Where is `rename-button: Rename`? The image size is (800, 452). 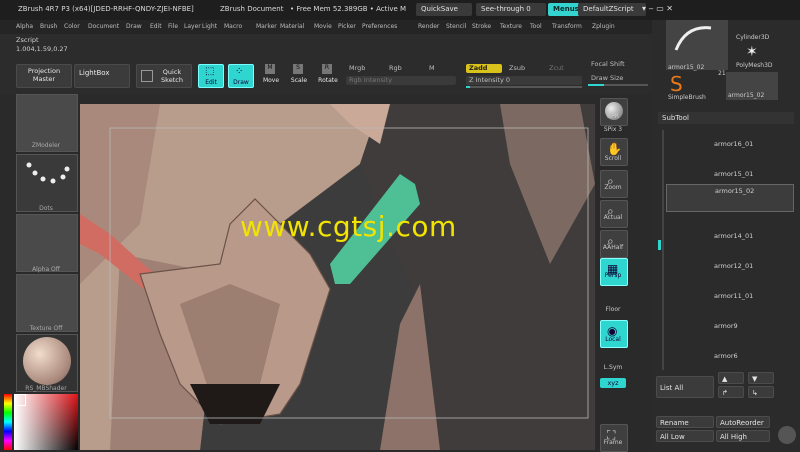
rename-button: Rename is located at coordinates (685, 422).